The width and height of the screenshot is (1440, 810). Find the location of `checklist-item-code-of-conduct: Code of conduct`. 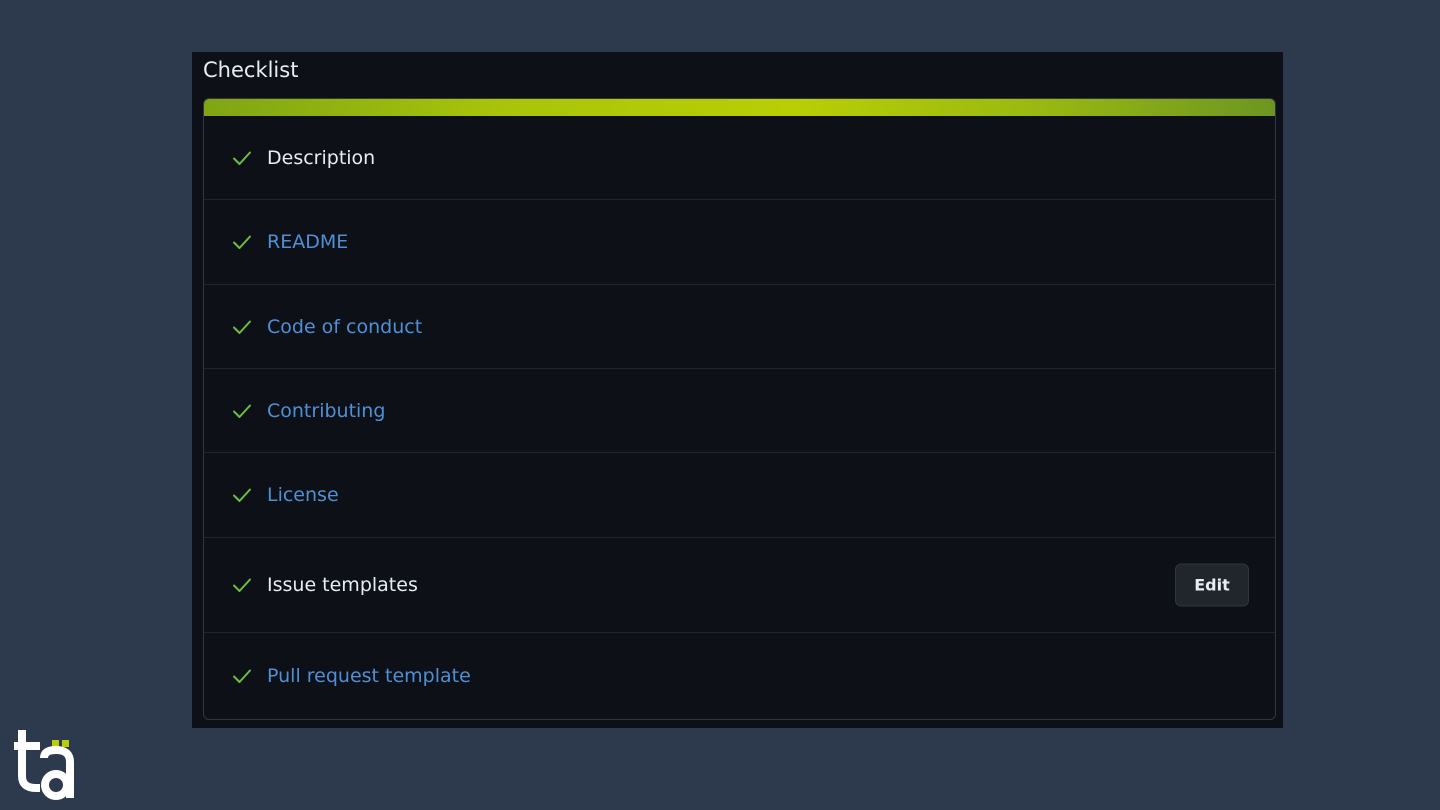

checklist-item-code-of-conduct: Code of conduct is located at coordinates (739, 327).